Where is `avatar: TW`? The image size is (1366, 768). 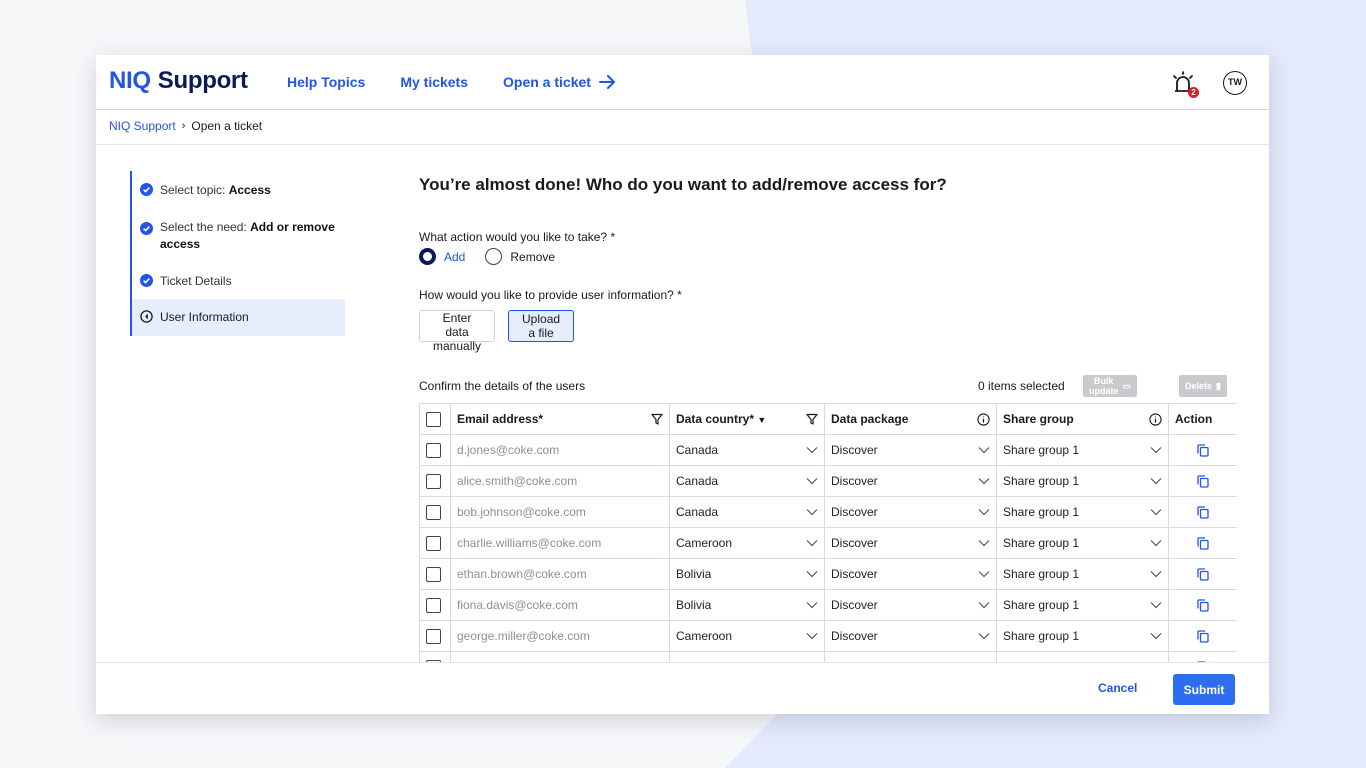 avatar: TW is located at coordinates (1235, 83).